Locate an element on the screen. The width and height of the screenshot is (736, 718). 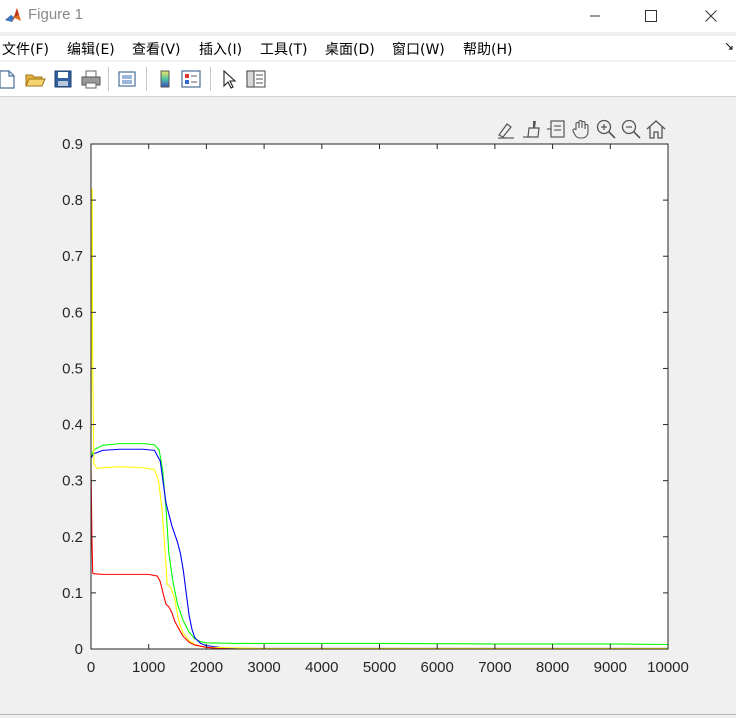
x-tick-label: 2000 is located at coordinates (206, 667).